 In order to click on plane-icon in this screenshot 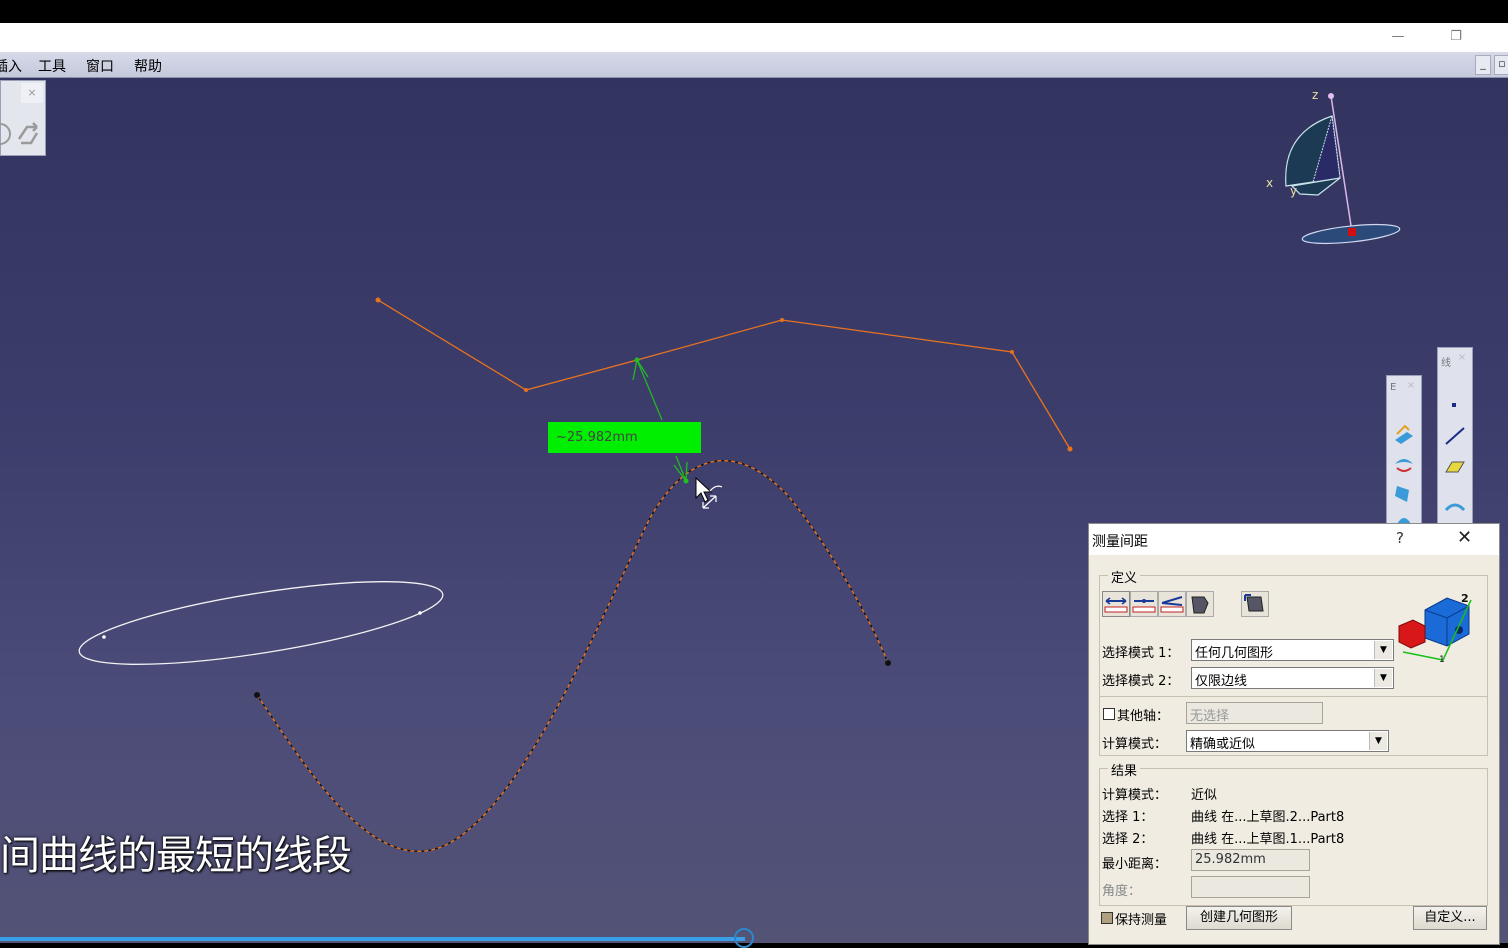, I will do `click(1455, 466)`.